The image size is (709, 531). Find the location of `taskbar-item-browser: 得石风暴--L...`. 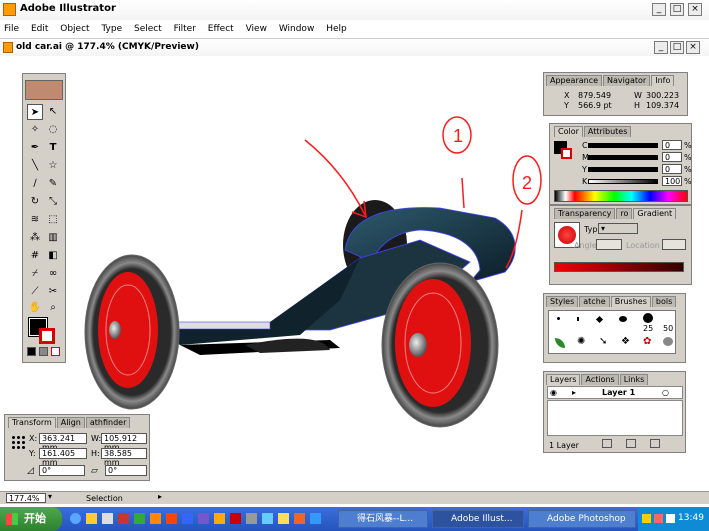

taskbar-item-browser: 得石风暴--L... is located at coordinates (383, 519).